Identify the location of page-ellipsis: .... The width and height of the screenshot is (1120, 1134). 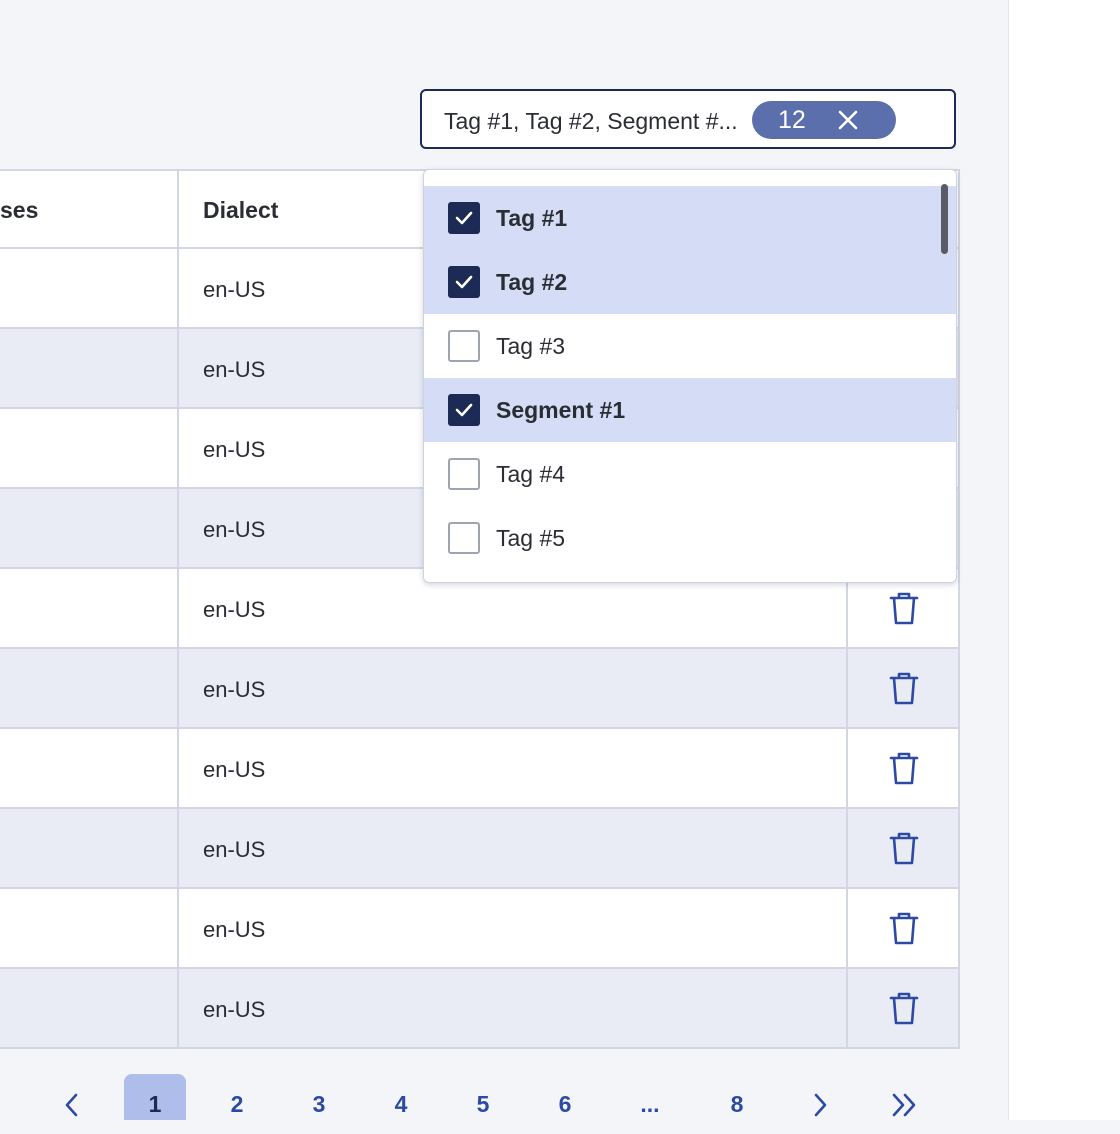
(650, 1104).